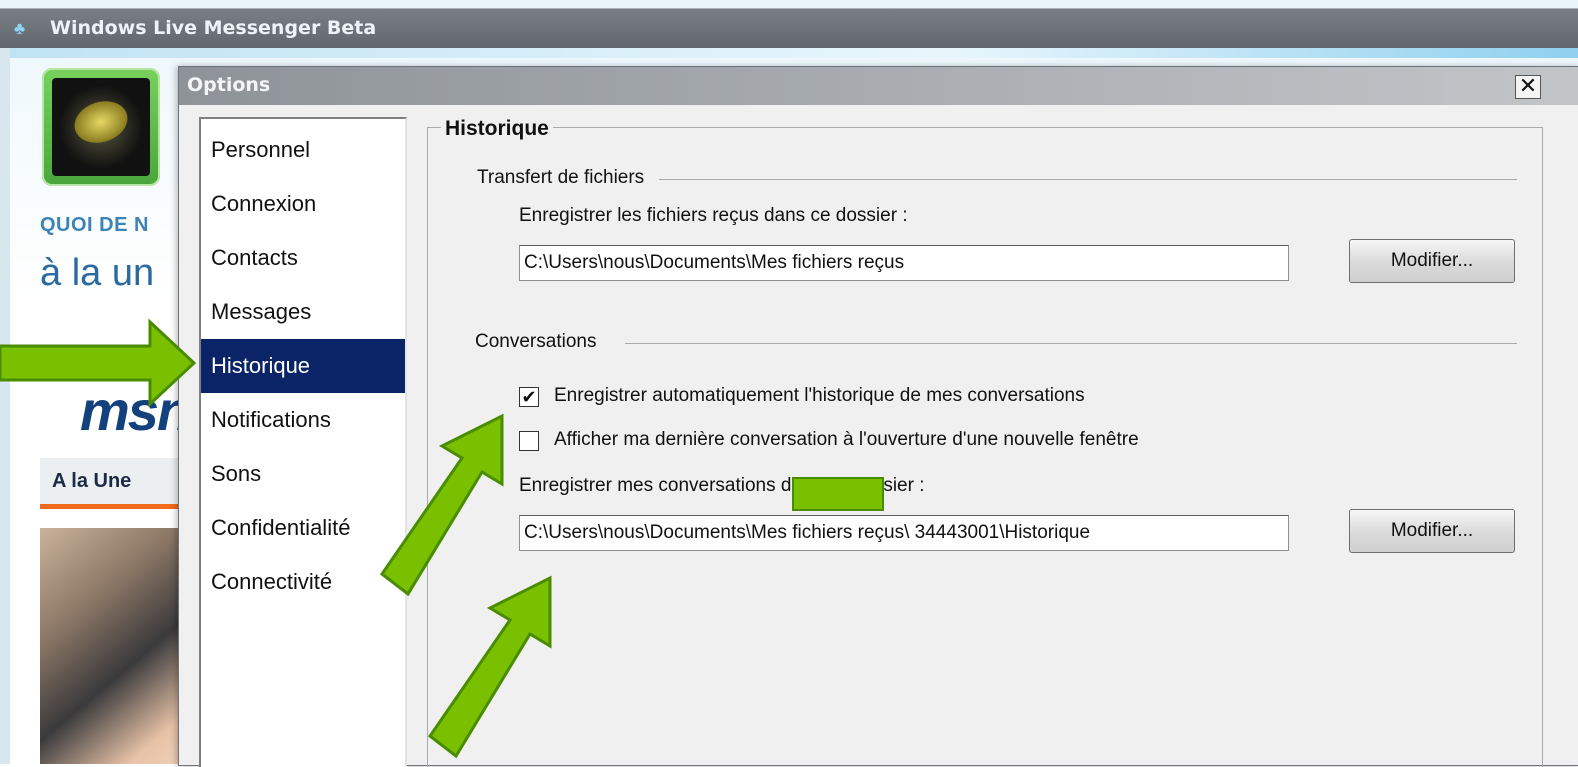 The width and height of the screenshot is (1578, 767). I want to click on category-contacts: Contacts, so click(303, 258).